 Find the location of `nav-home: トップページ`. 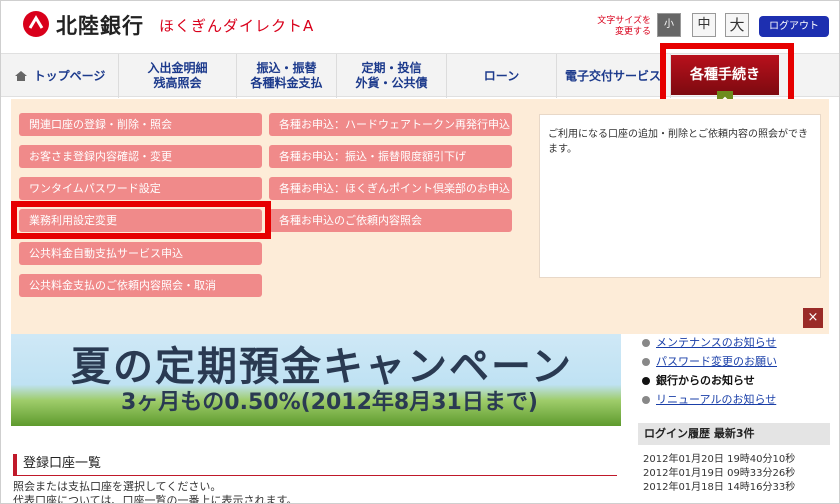

nav-home: トップページ is located at coordinates (60, 76).